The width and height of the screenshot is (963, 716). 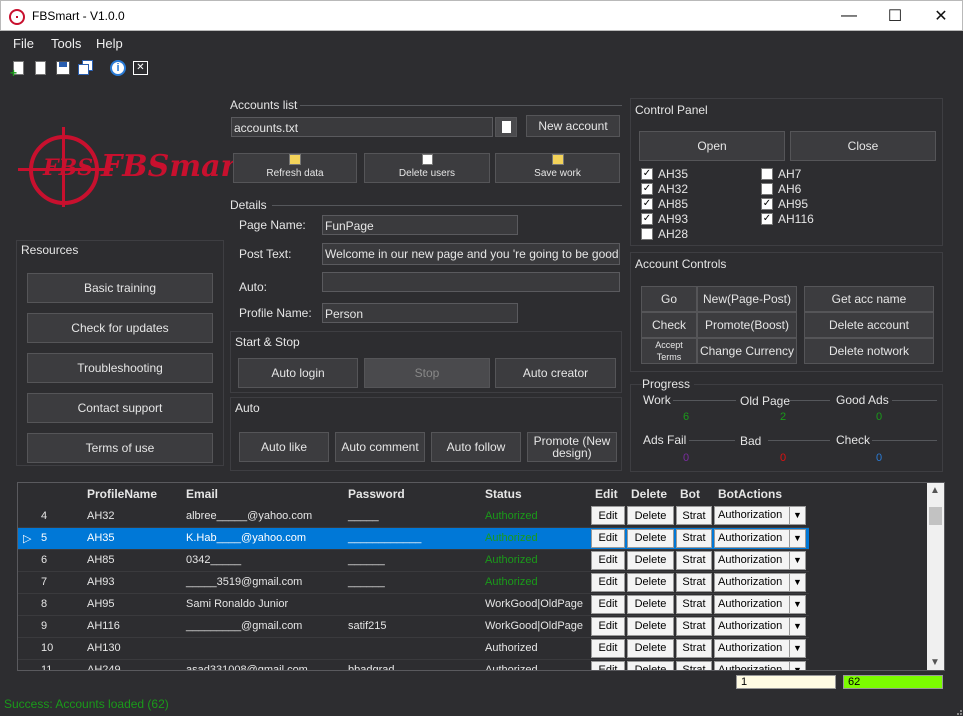 I want to click on header-delete: Delete, so click(x=650, y=494).